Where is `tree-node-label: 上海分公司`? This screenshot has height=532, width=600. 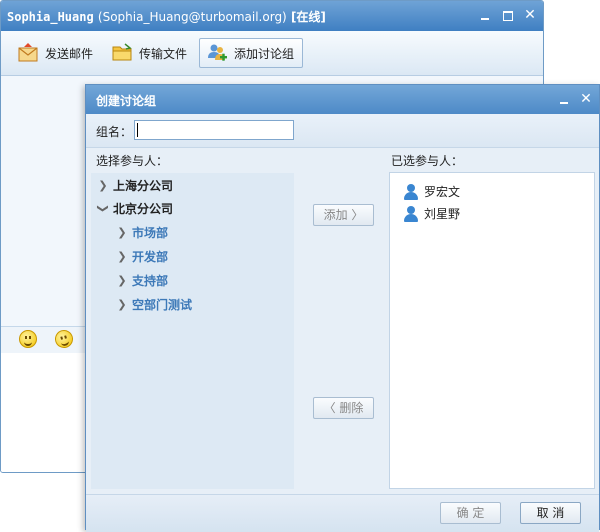
tree-node-label: 上海分公司 is located at coordinates (143, 185).